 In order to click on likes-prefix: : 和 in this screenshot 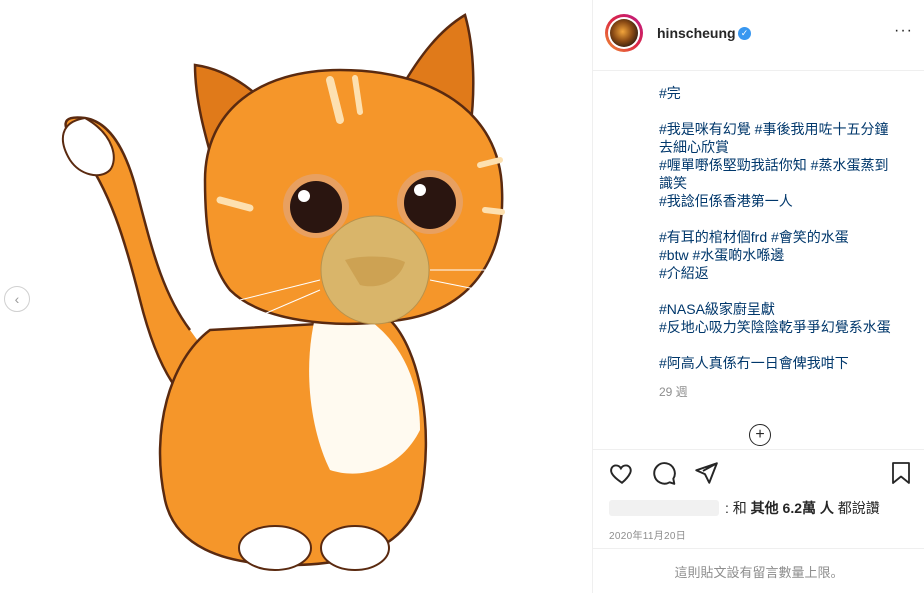, I will do `click(738, 508)`.